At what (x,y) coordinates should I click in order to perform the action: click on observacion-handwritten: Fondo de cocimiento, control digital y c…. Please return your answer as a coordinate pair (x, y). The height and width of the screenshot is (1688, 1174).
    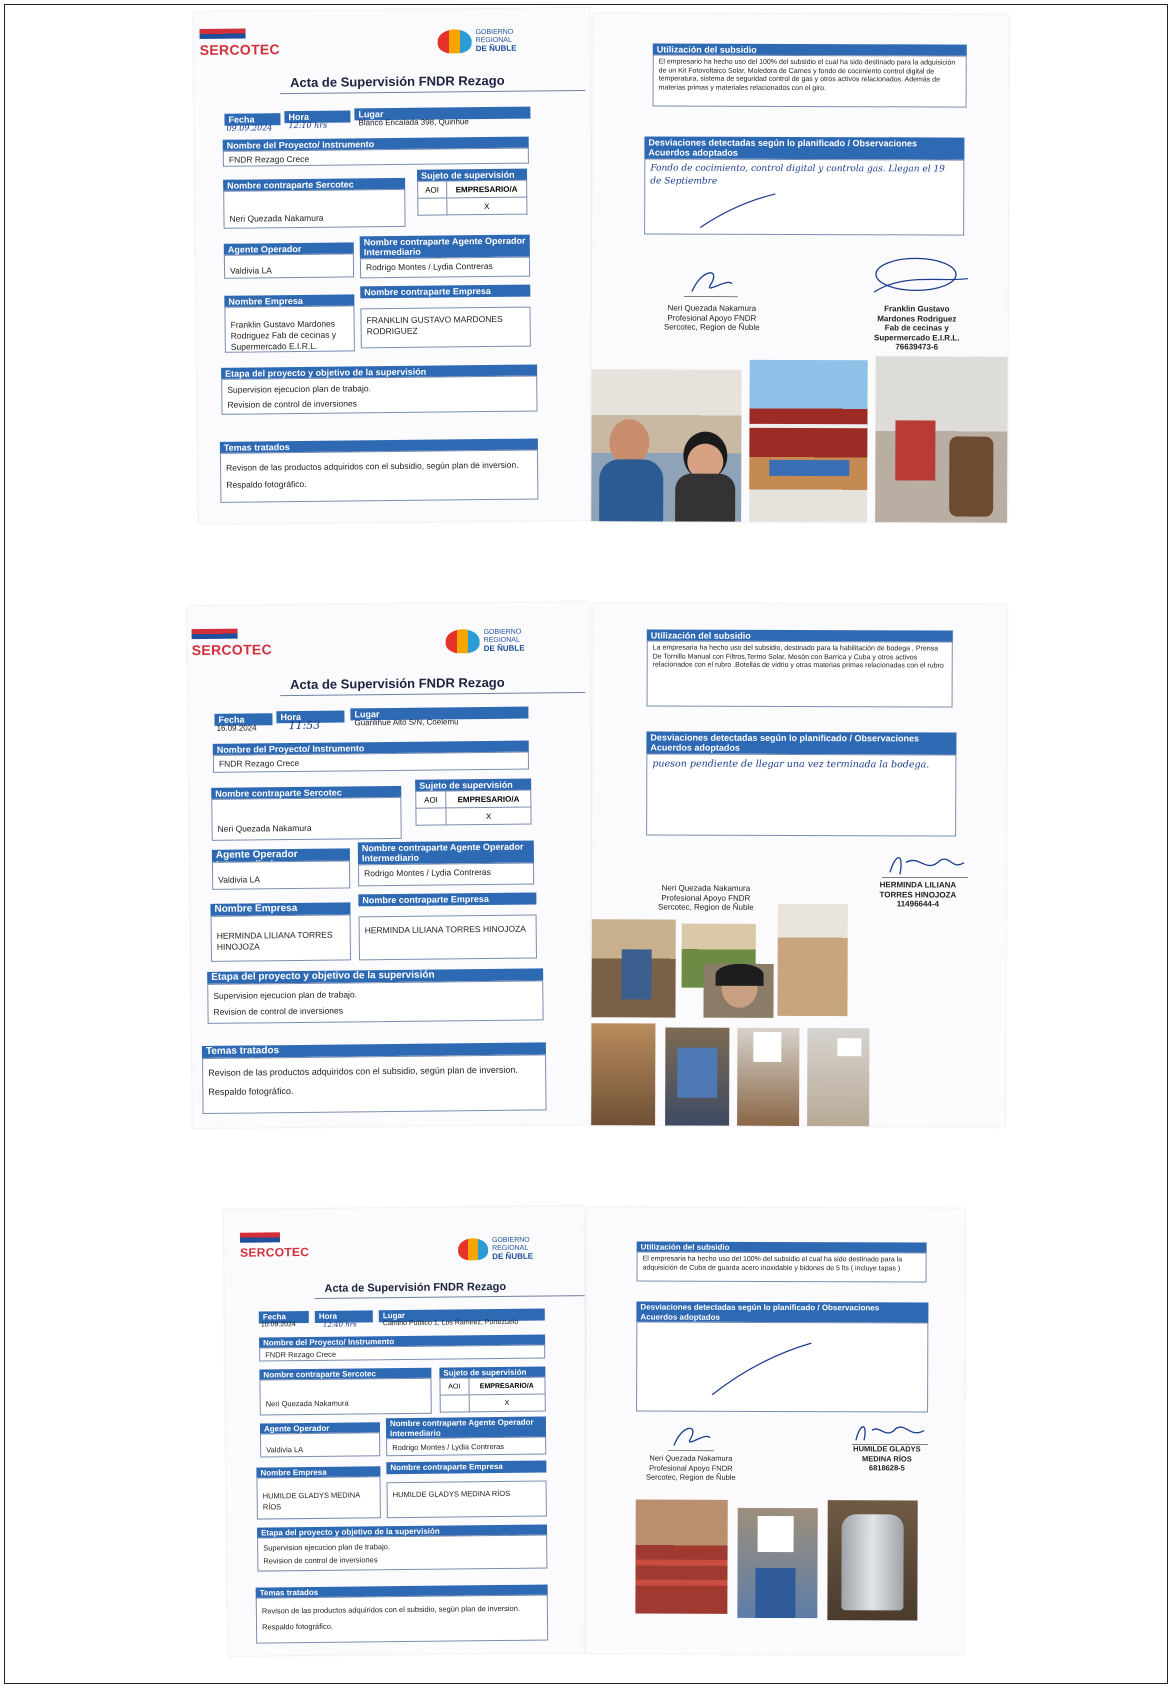
    Looking at the image, I should click on (797, 175).